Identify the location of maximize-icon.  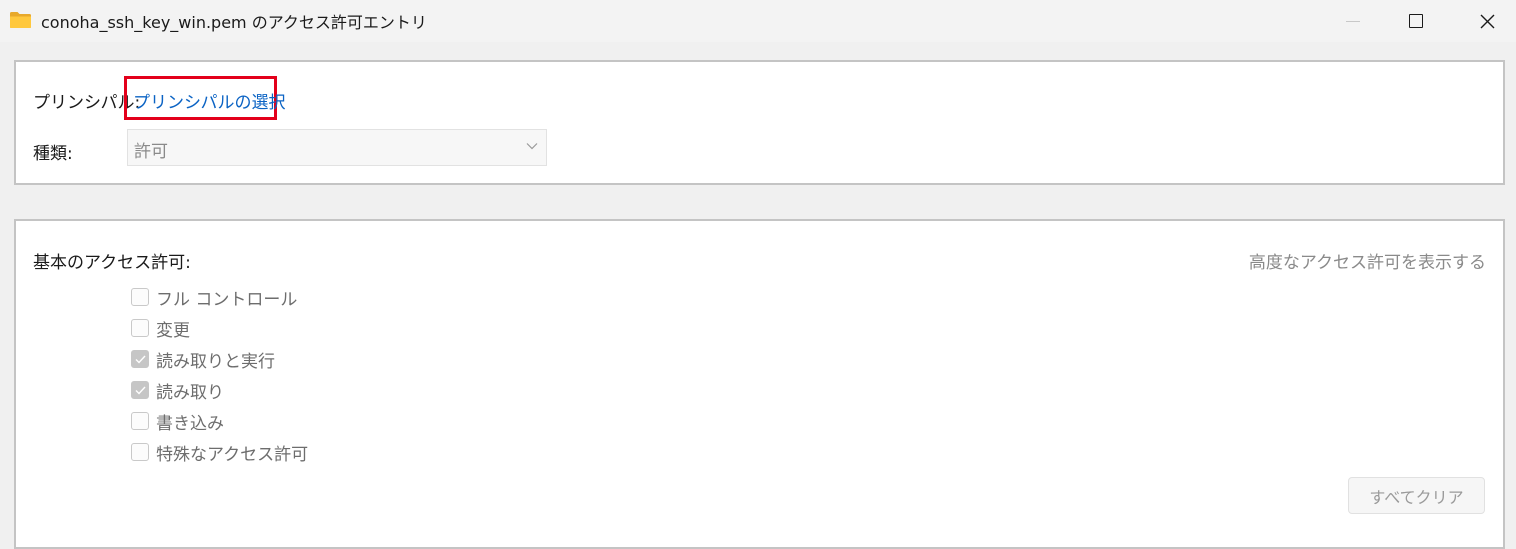
(1416, 21).